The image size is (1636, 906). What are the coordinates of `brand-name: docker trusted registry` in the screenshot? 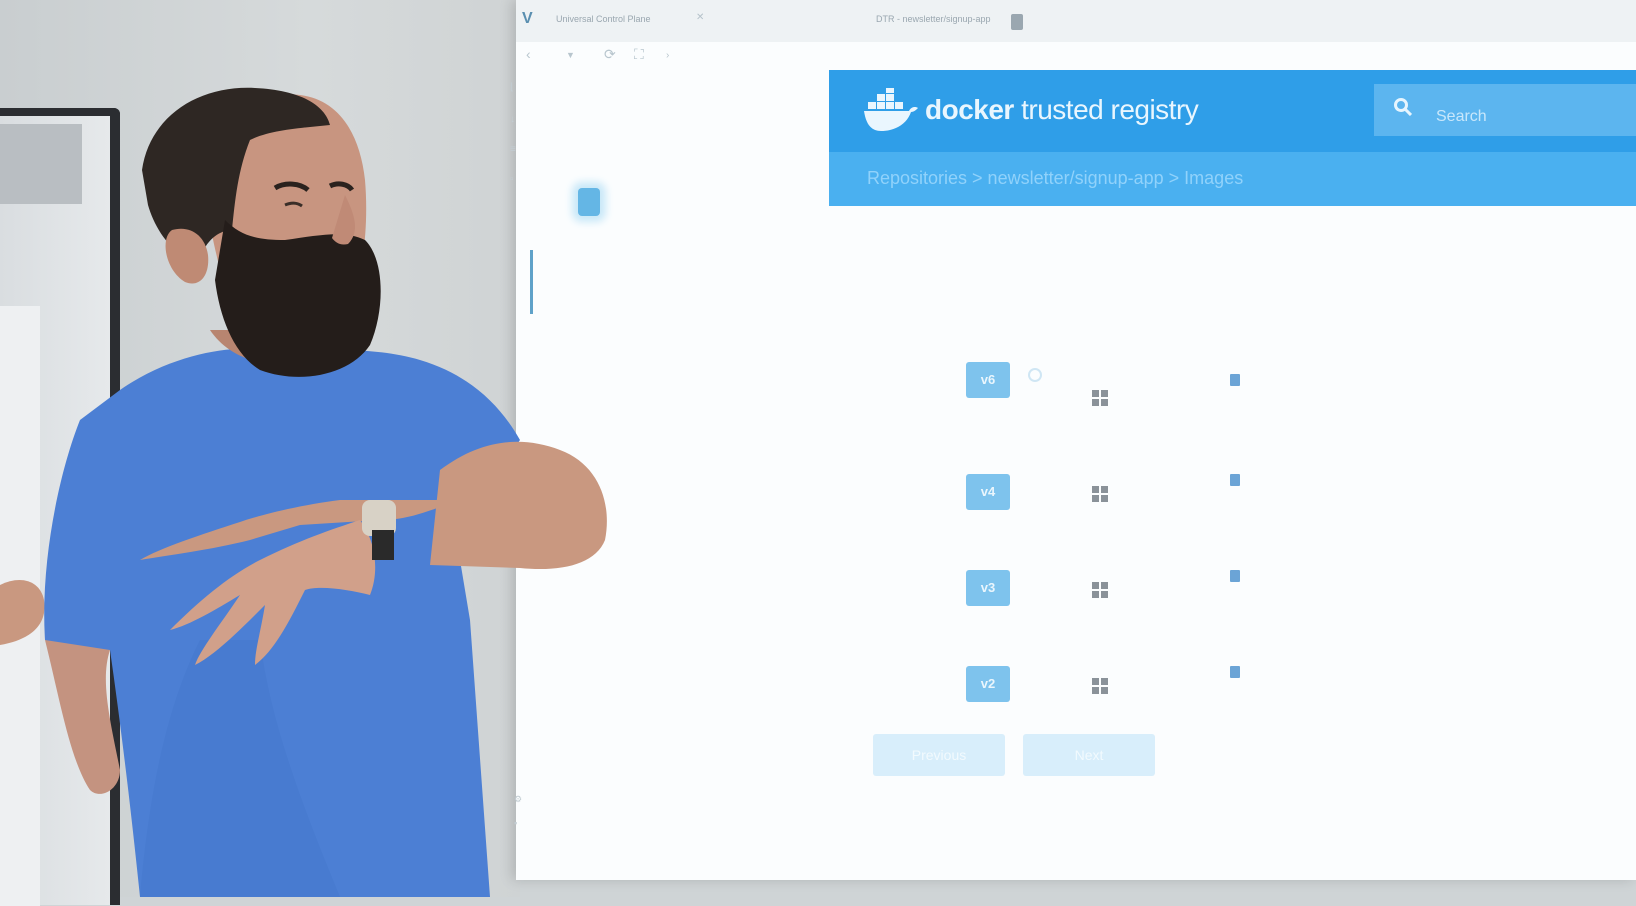 It's located at (1062, 109).